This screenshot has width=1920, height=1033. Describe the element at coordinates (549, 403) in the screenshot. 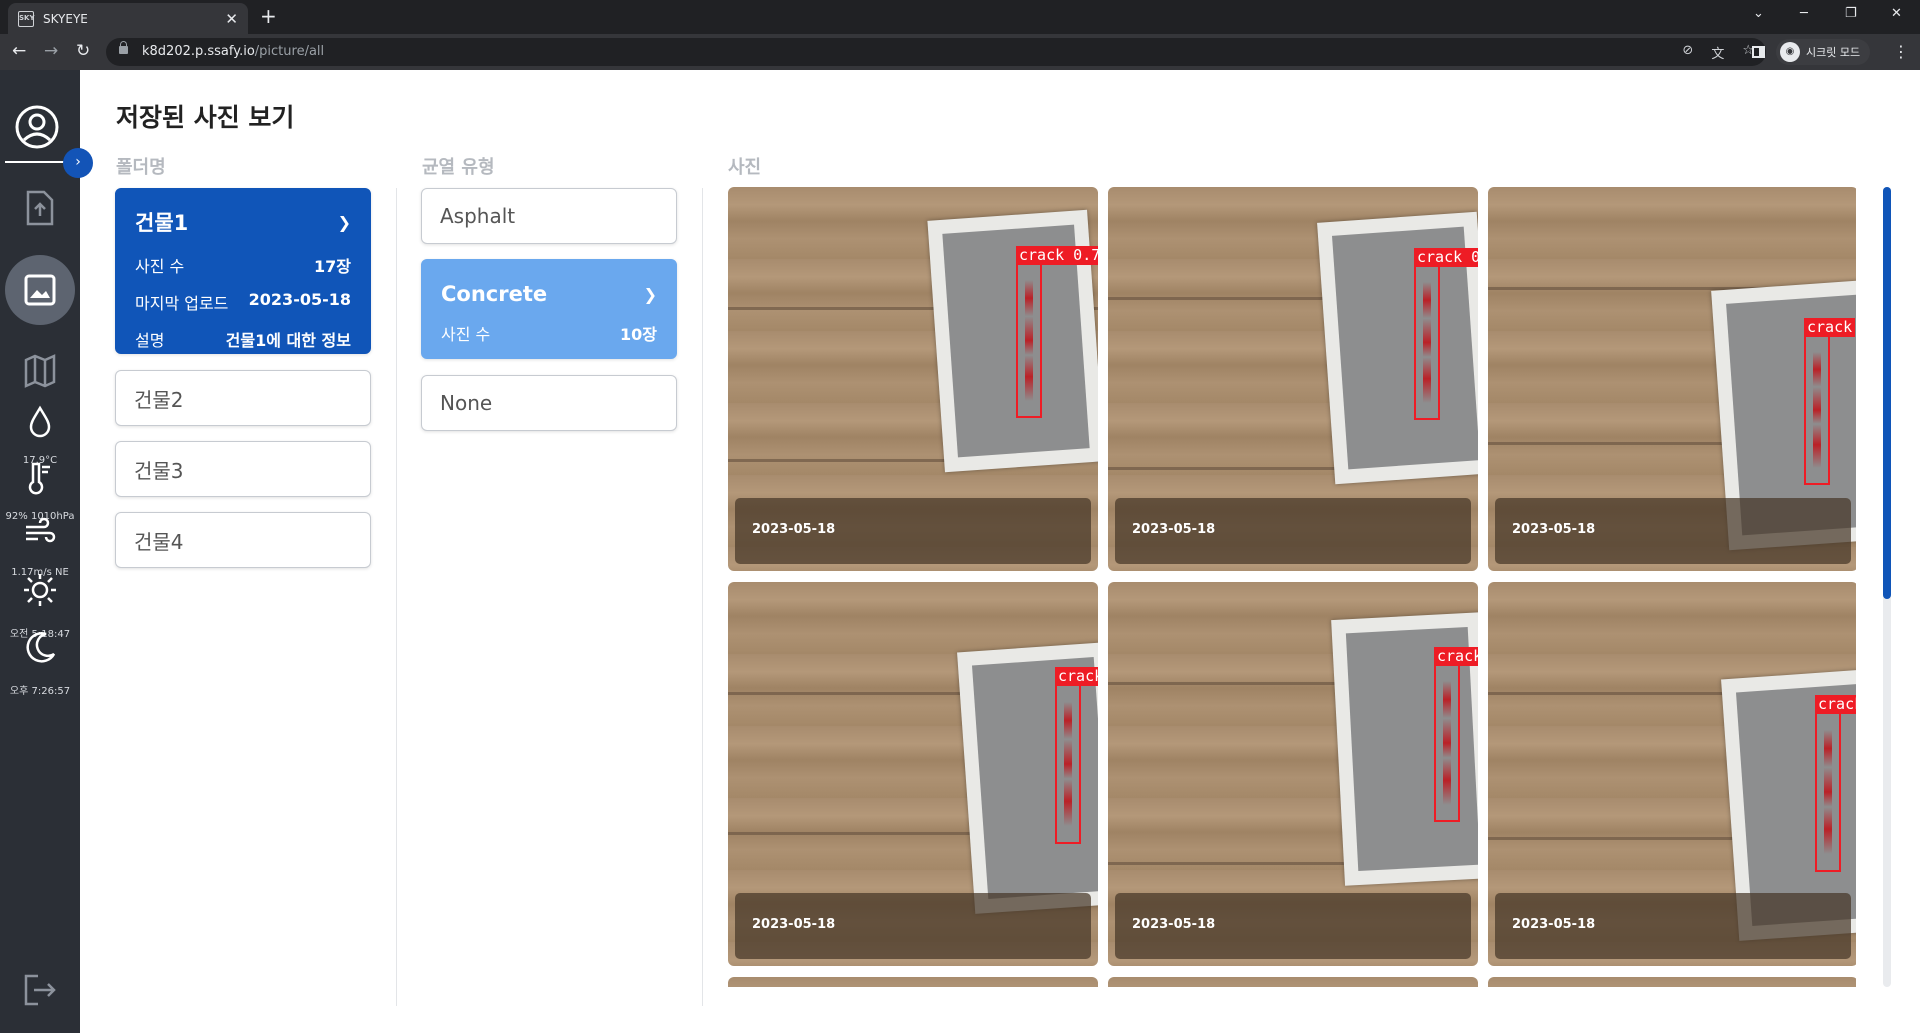

I see `crack-type-card: None` at that location.